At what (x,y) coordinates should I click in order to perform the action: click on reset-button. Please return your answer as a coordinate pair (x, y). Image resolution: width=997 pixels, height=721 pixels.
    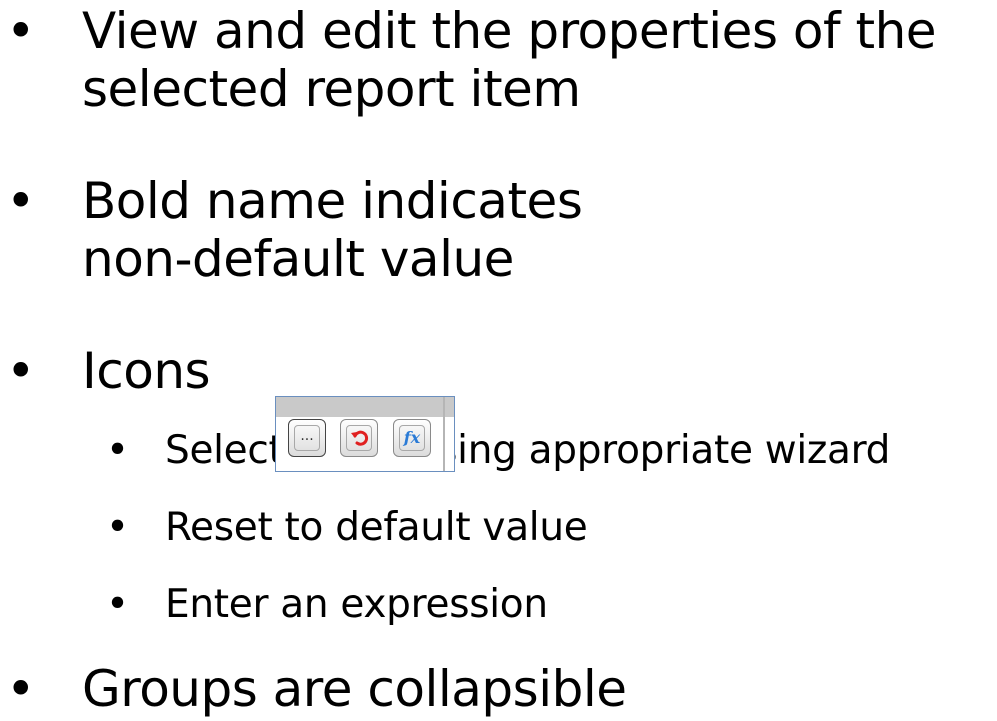
    Looking at the image, I should click on (359, 438).